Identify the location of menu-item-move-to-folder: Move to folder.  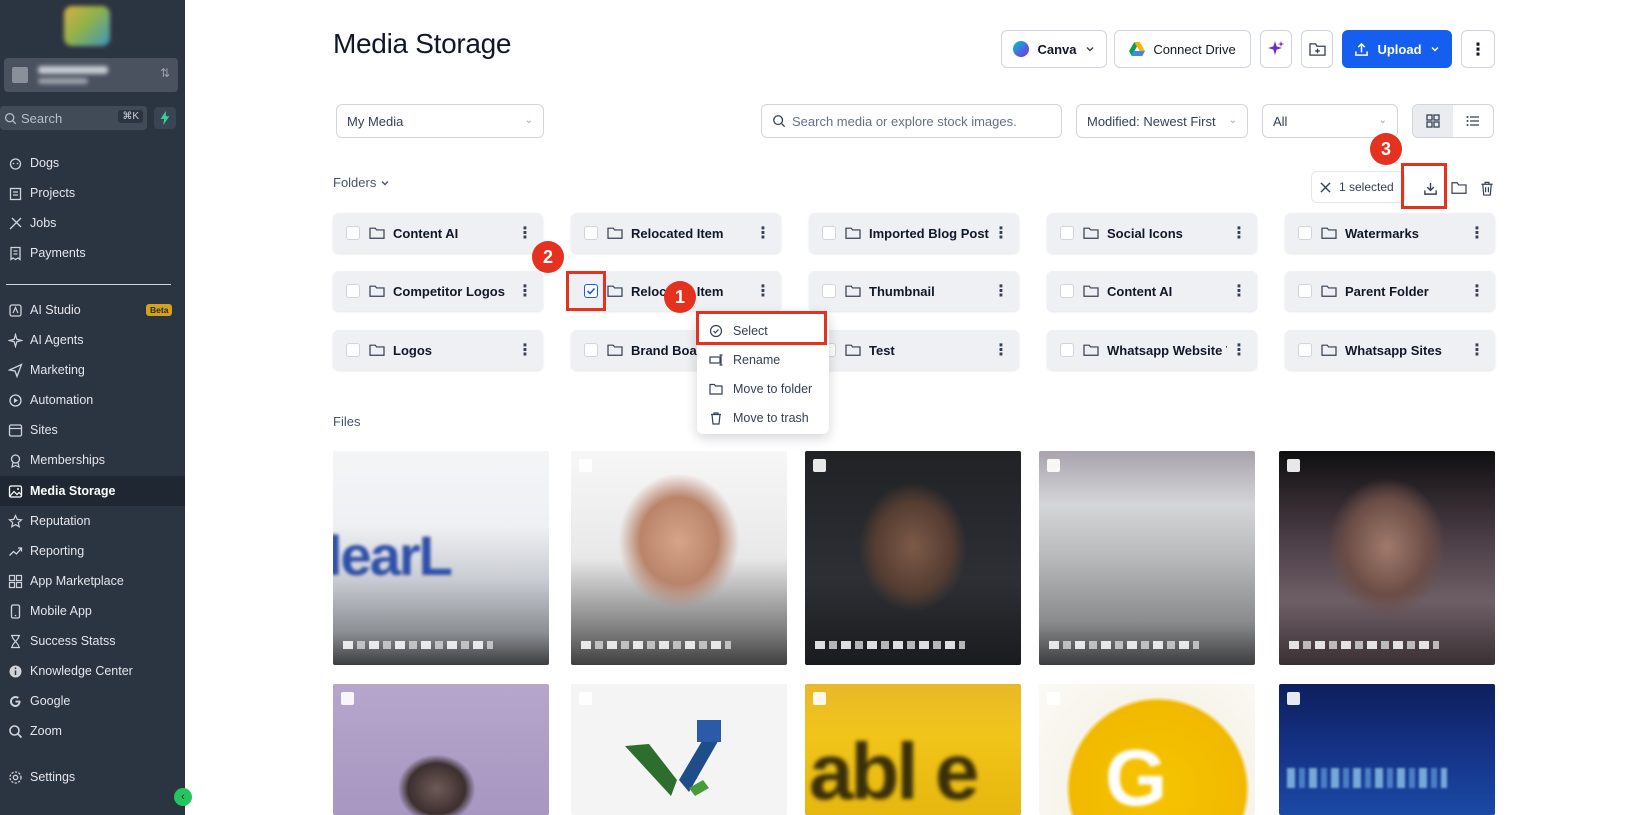
(763, 388).